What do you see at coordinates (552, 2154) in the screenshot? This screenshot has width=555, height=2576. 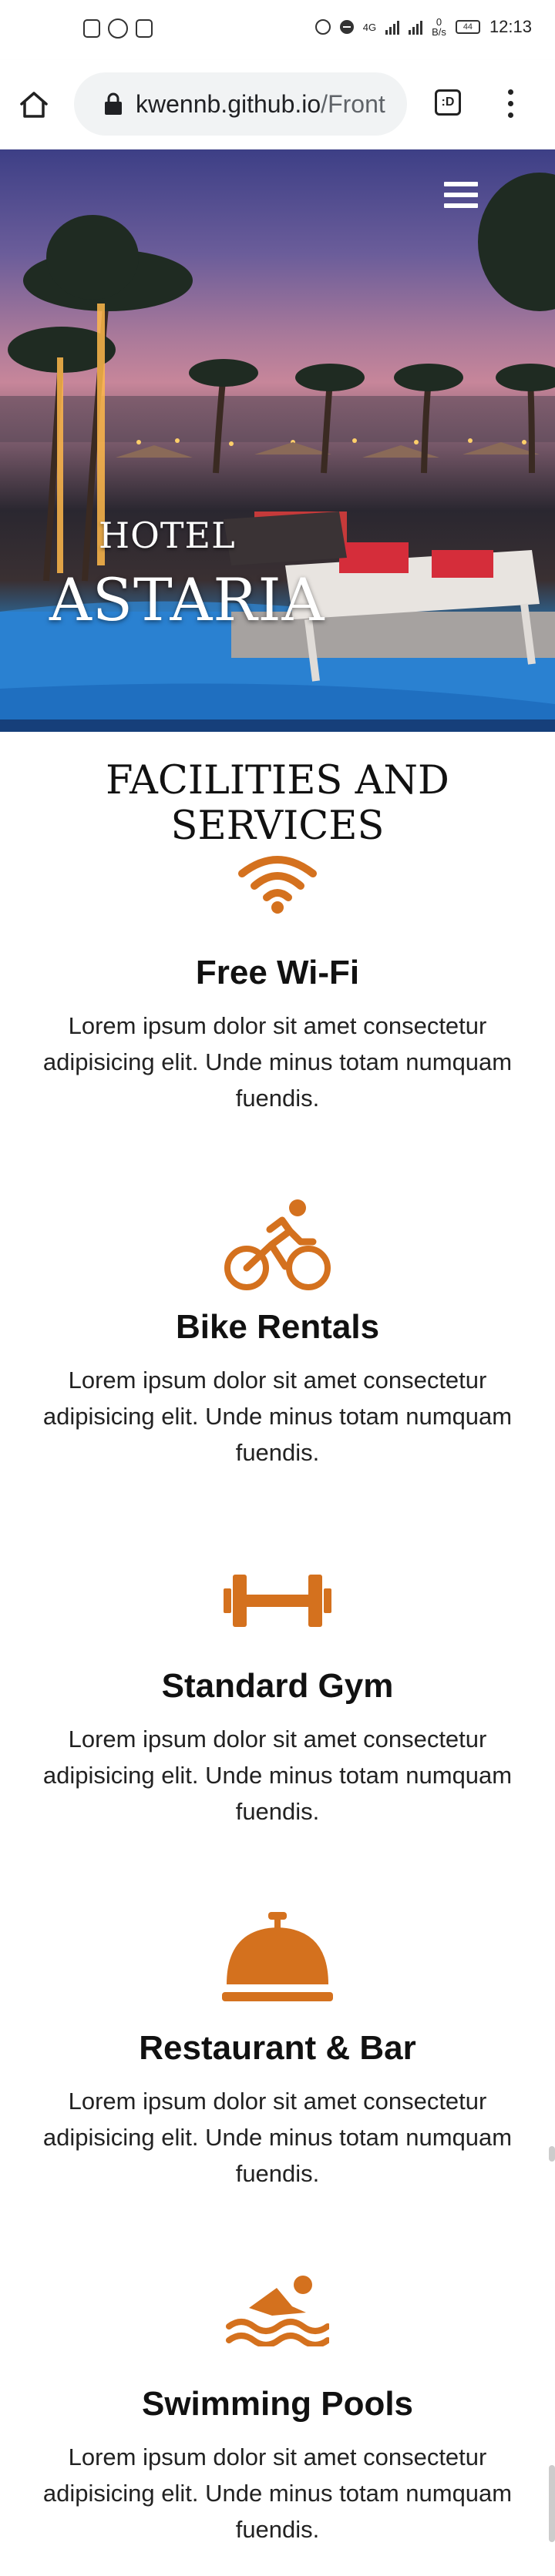 I see `scrollbar-thumb` at bounding box center [552, 2154].